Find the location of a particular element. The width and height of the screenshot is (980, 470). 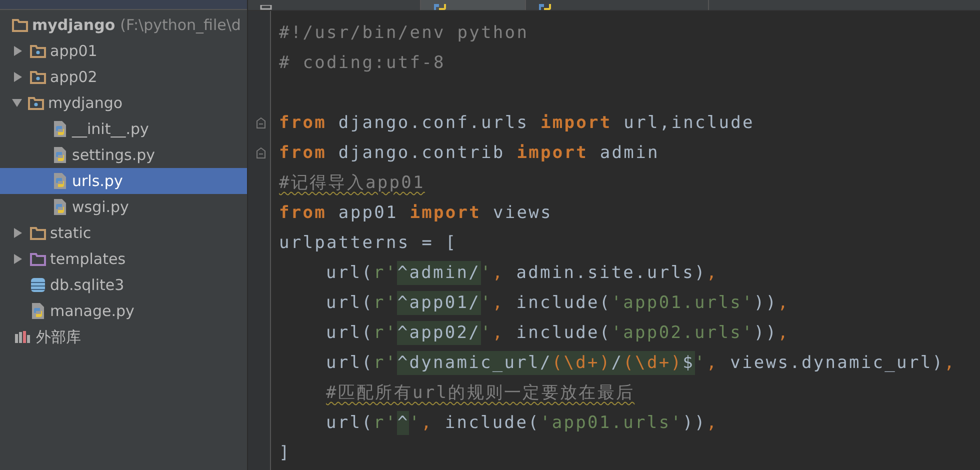

code-line: ] is located at coordinates (285, 453).